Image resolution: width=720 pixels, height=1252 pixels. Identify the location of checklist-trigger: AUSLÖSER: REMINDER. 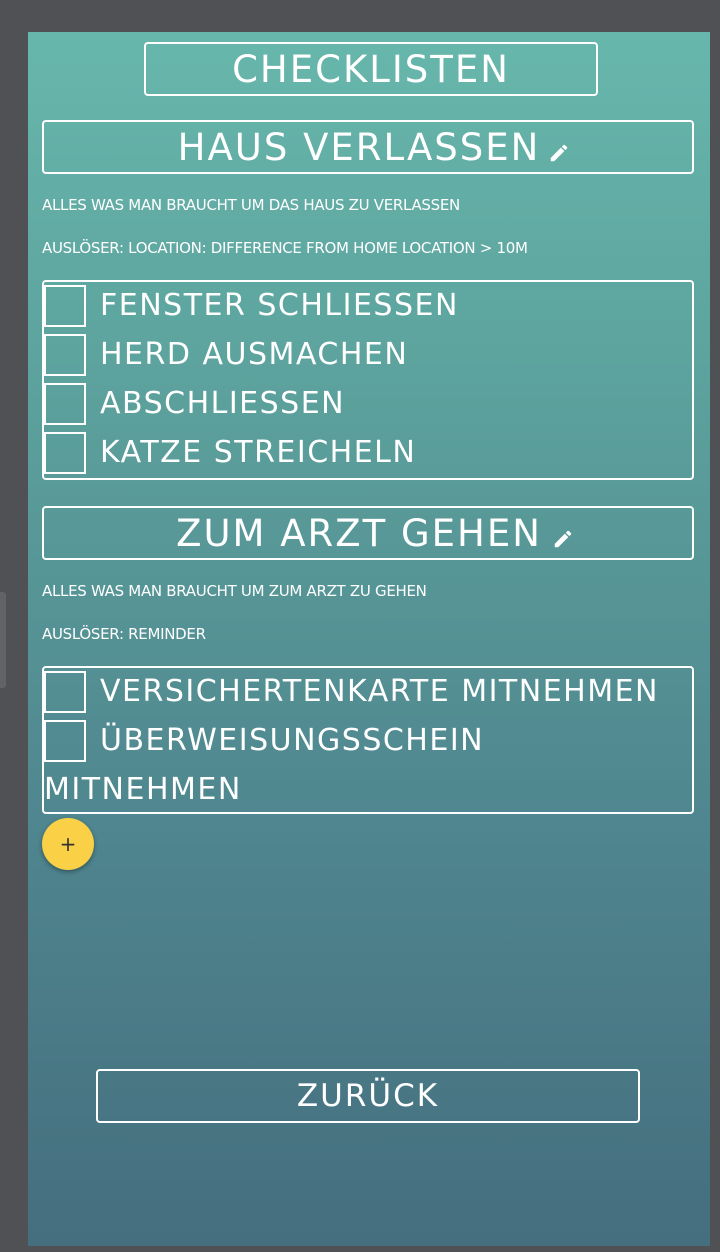
(124, 634).